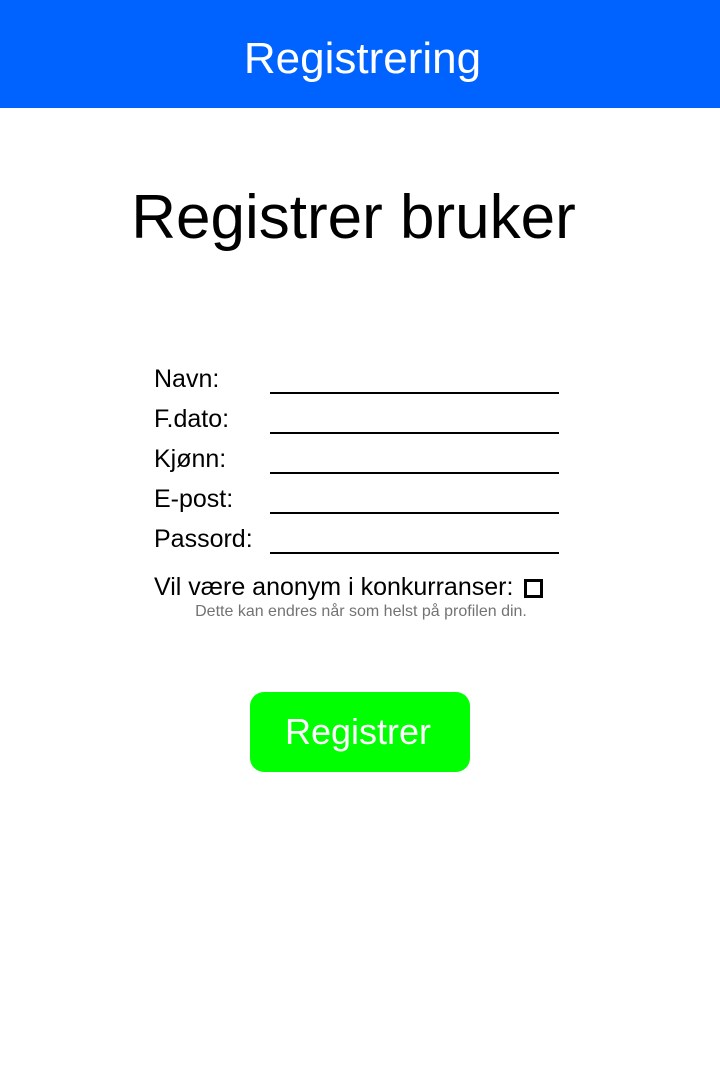 The width and height of the screenshot is (720, 1072). Describe the element at coordinates (414, 379) in the screenshot. I see `name-input` at that location.